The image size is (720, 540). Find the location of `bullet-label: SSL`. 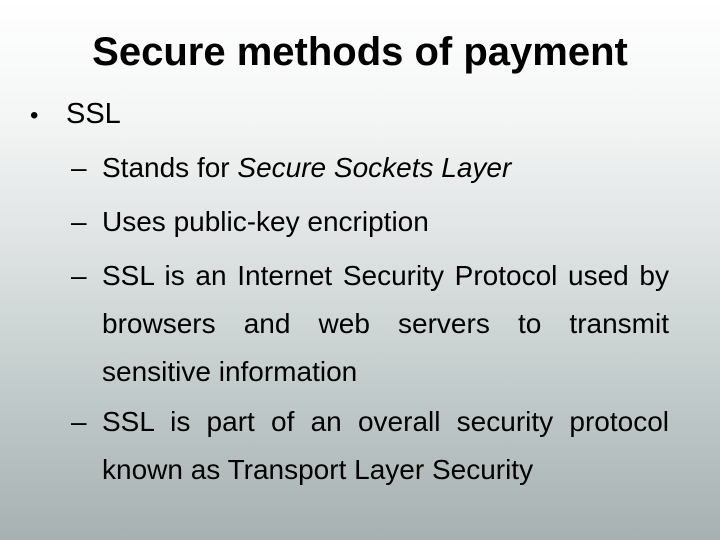

bullet-label: SSL is located at coordinates (93, 114).